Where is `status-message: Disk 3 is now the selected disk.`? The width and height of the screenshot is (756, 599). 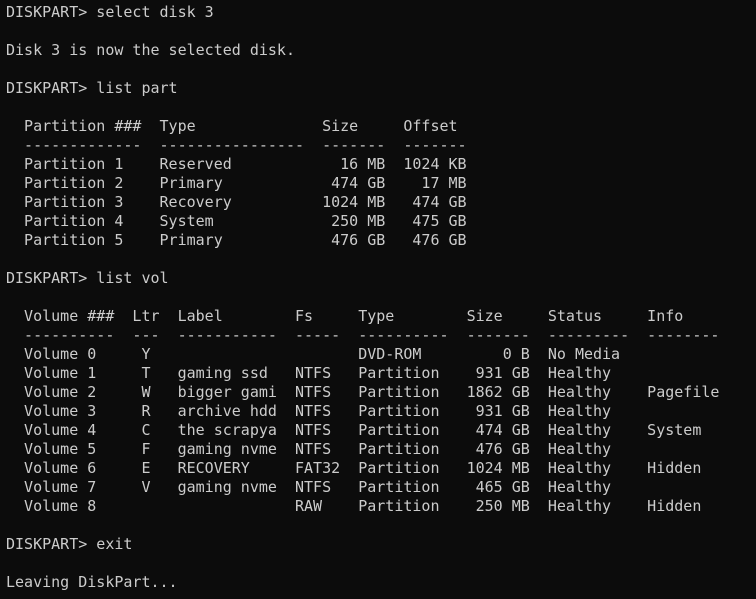 status-message: Disk 3 is now the selected disk. is located at coordinates (150, 50).